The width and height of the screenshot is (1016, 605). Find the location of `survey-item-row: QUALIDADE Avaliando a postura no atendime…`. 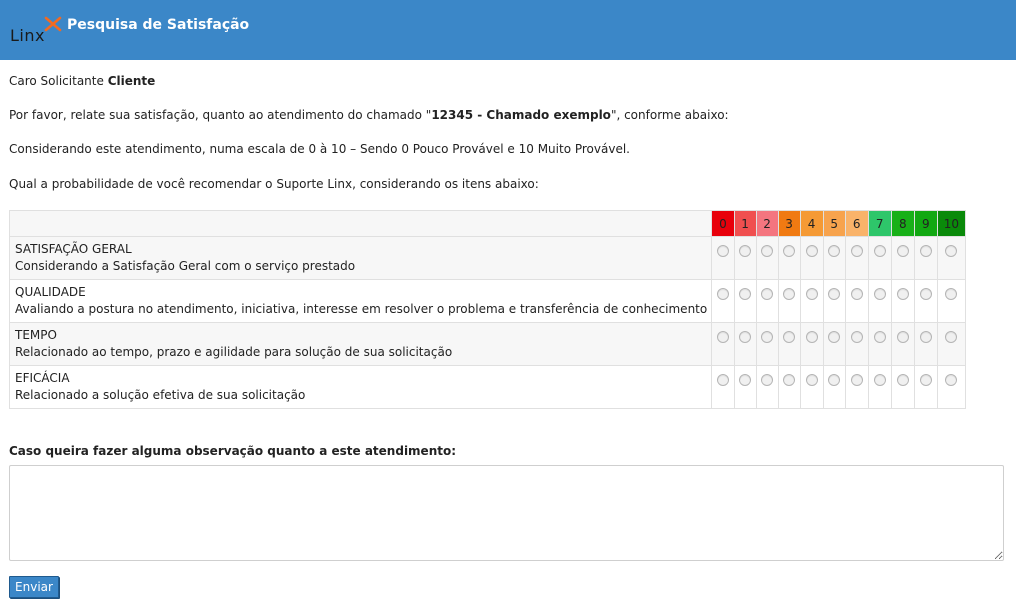

survey-item-row: QUALIDADE Avaliando a postura no atendime… is located at coordinates (487, 301).